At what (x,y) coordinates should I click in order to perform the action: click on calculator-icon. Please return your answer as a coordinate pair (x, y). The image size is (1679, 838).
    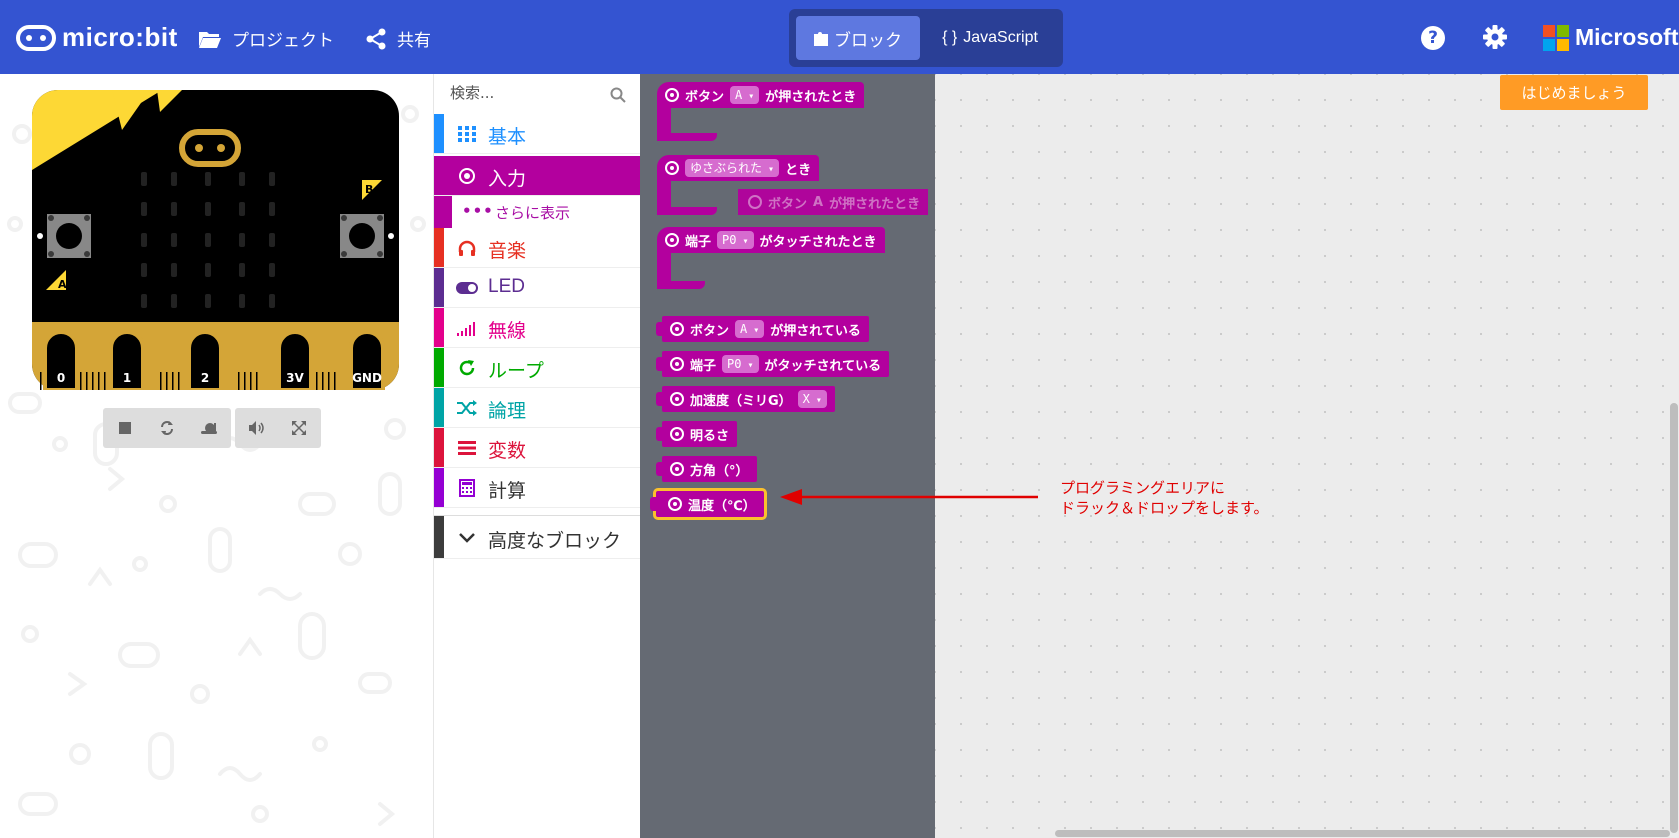
    Looking at the image, I should click on (467, 488).